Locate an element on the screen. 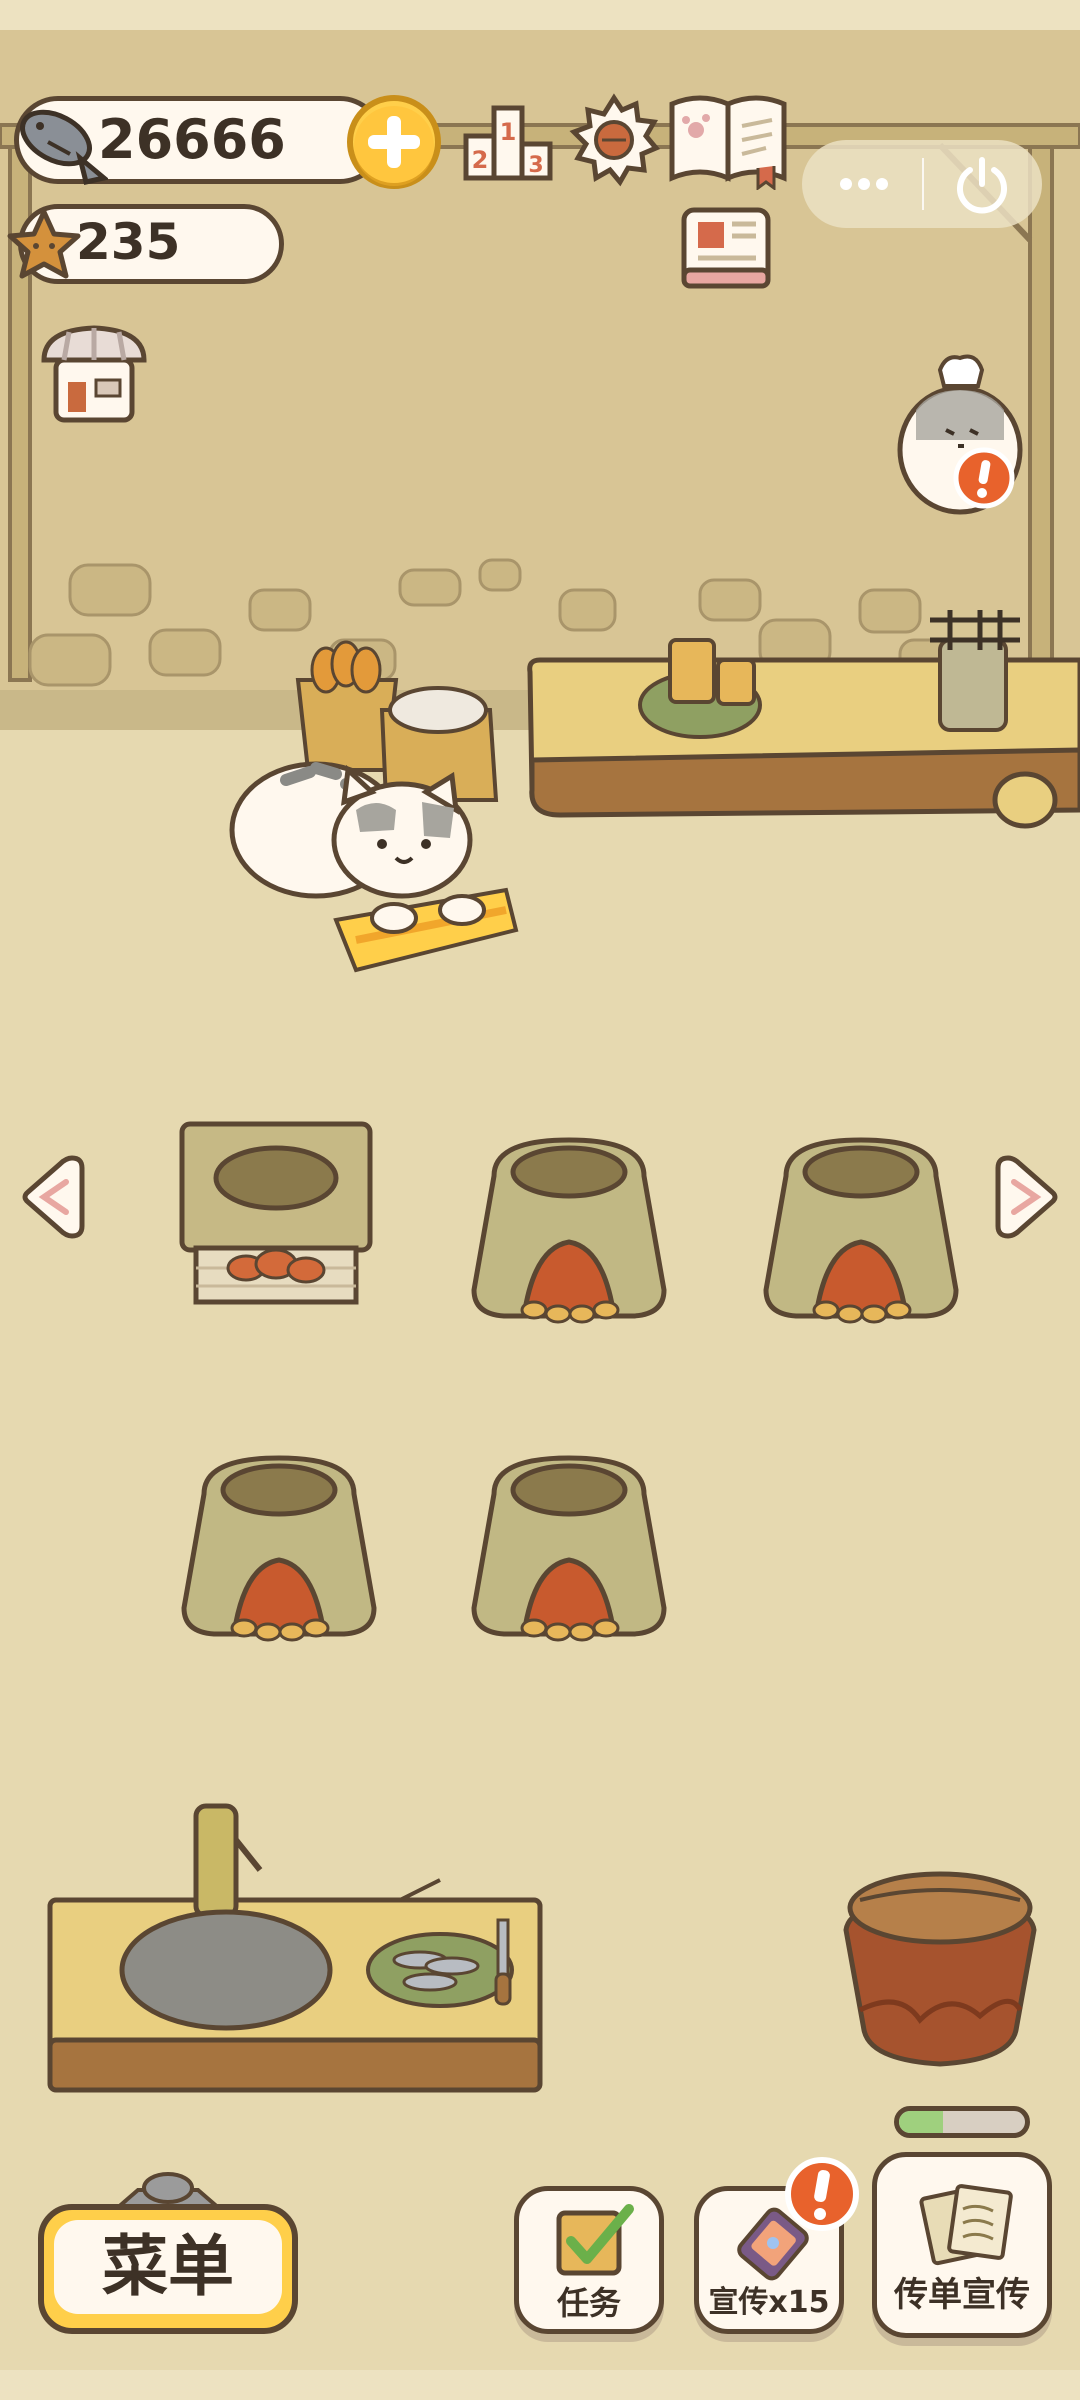 This screenshot has height=2400, width=1080. prev-page-button is located at coordinates (53, 1197).